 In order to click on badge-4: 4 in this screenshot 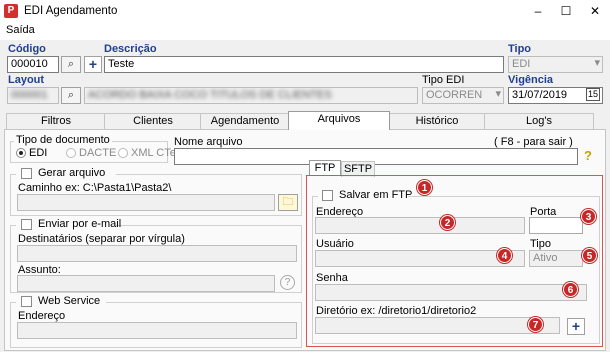, I will do `click(504, 255)`.